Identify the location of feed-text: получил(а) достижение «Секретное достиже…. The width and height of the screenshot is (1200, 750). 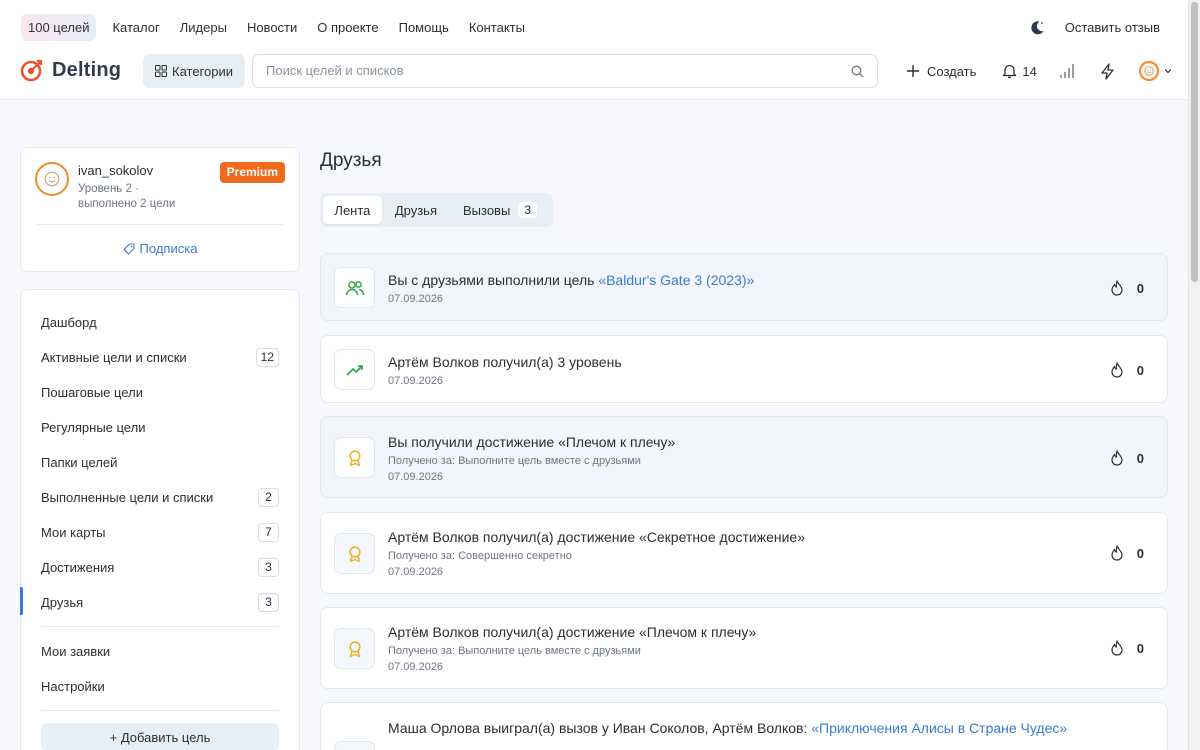
(642, 537).